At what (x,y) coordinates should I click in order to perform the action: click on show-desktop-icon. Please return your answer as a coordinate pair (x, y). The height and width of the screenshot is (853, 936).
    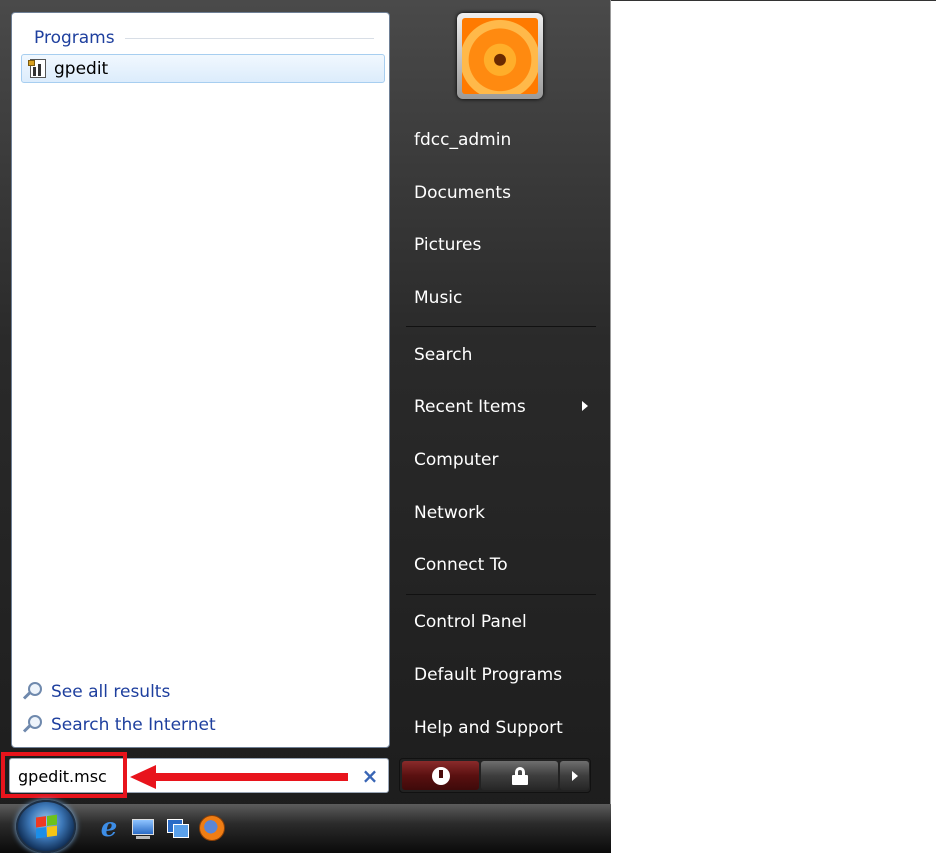
    Looking at the image, I should click on (143, 828).